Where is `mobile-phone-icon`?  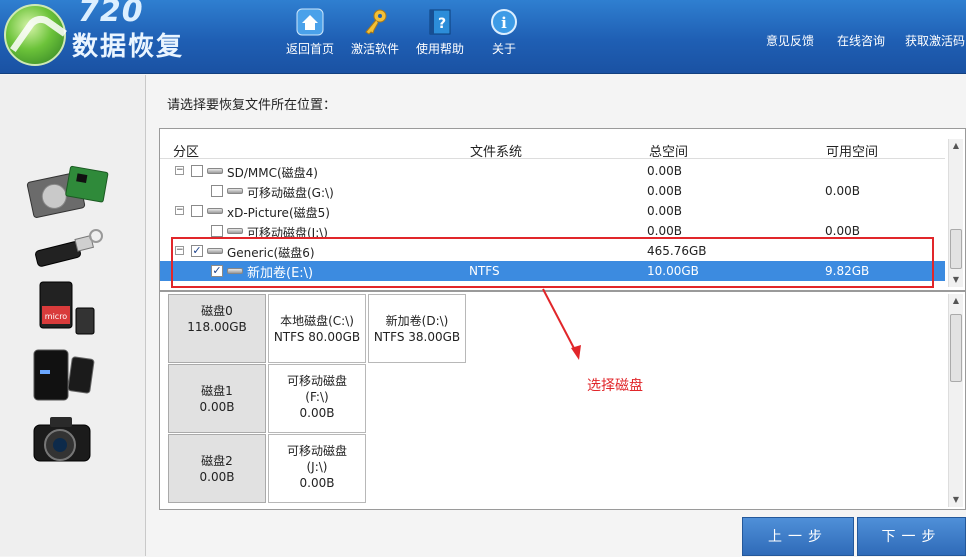
mobile-phone-icon is located at coordinates (68, 379).